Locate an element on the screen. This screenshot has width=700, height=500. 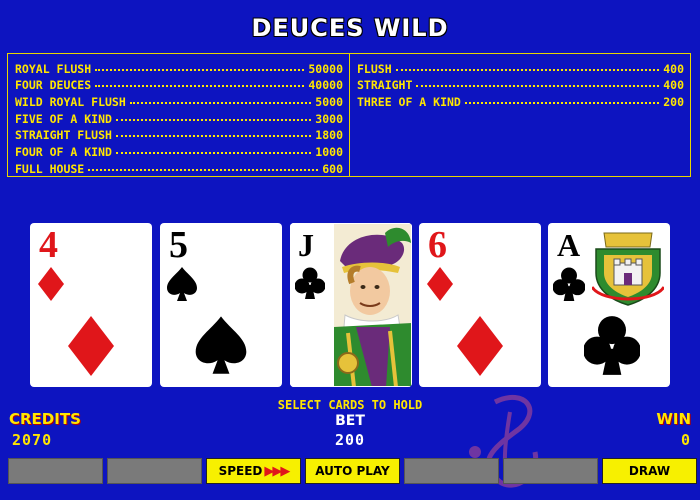
bet-label: BET is located at coordinates (350, 421).